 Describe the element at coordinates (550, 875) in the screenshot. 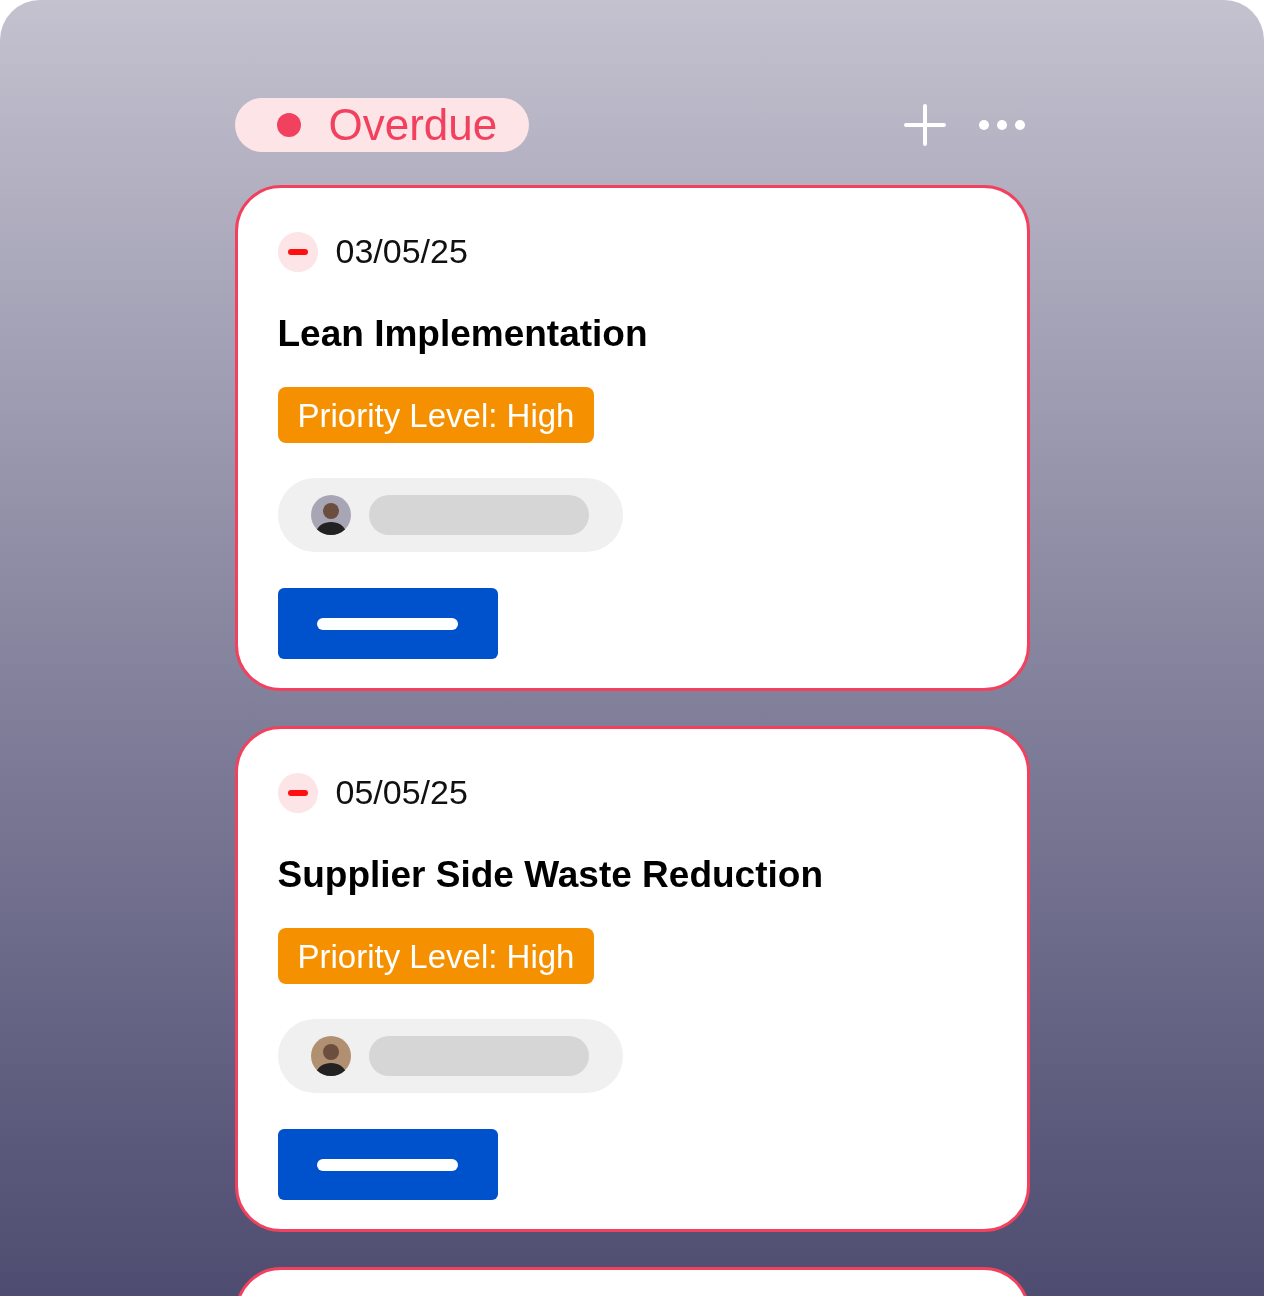

I see `task-title: Supplier Side Waste Reduction` at that location.